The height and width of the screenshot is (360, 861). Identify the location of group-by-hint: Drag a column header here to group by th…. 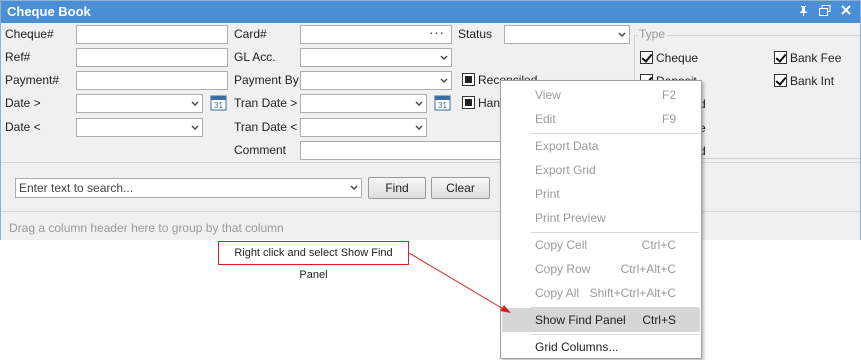
(146, 228).